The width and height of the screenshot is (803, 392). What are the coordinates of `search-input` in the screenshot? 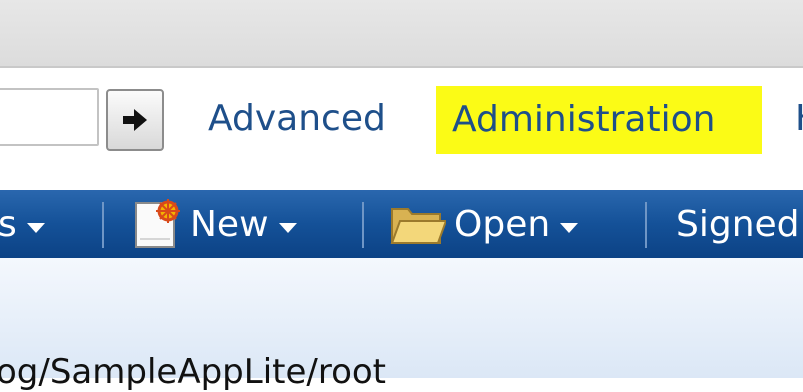 It's located at (49, 117).